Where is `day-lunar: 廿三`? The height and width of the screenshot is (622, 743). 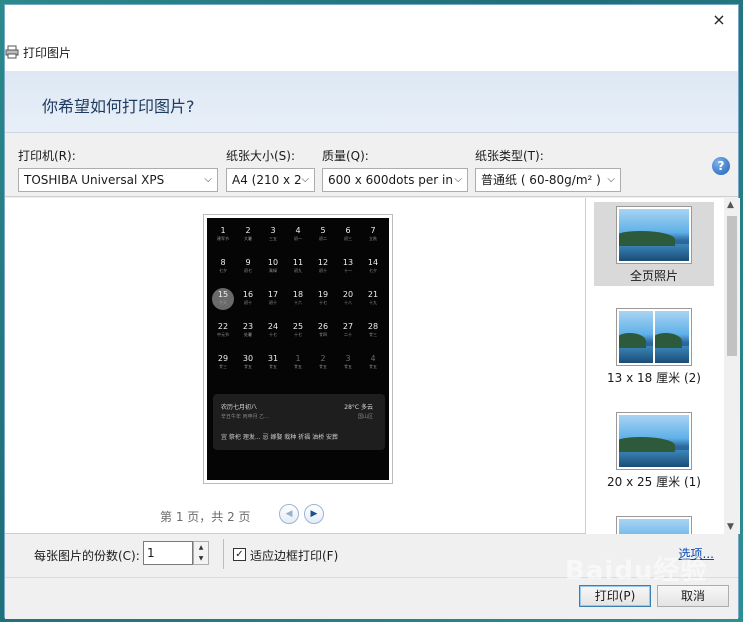 day-lunar: 廿三 is located at coordinates (373, 334).